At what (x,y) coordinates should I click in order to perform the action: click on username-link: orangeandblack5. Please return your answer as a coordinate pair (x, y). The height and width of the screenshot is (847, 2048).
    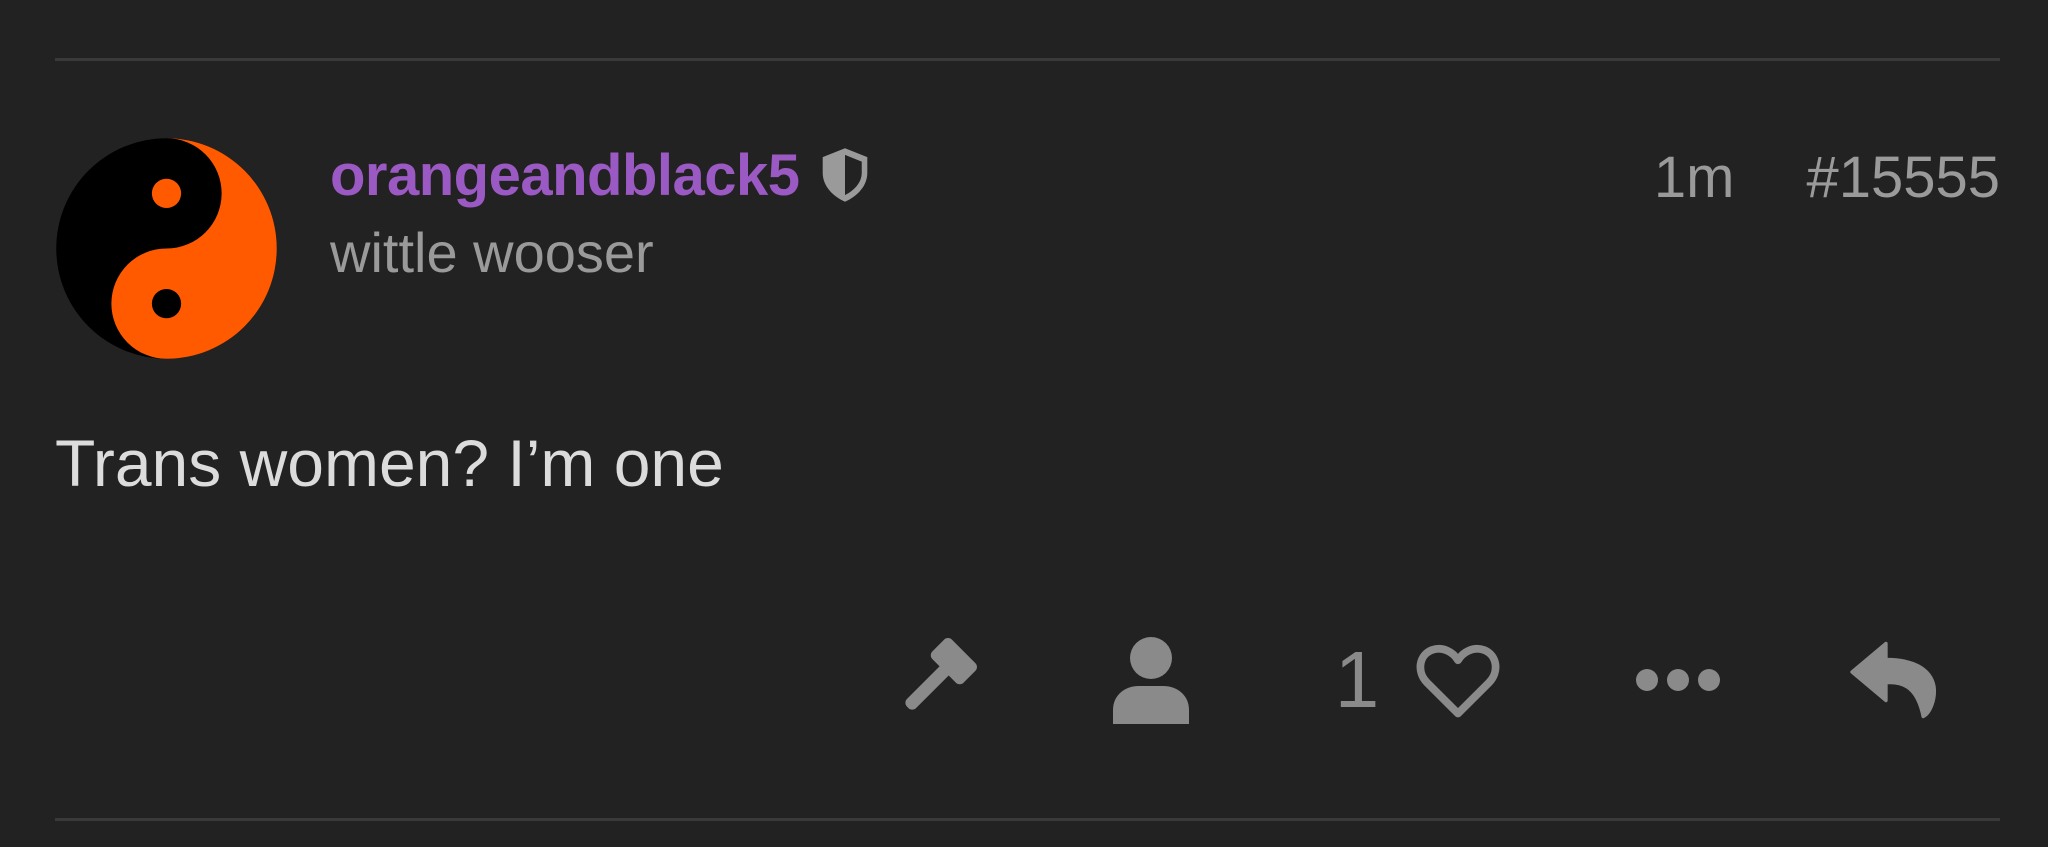
    Looking at the image, I should click on (565, 175).